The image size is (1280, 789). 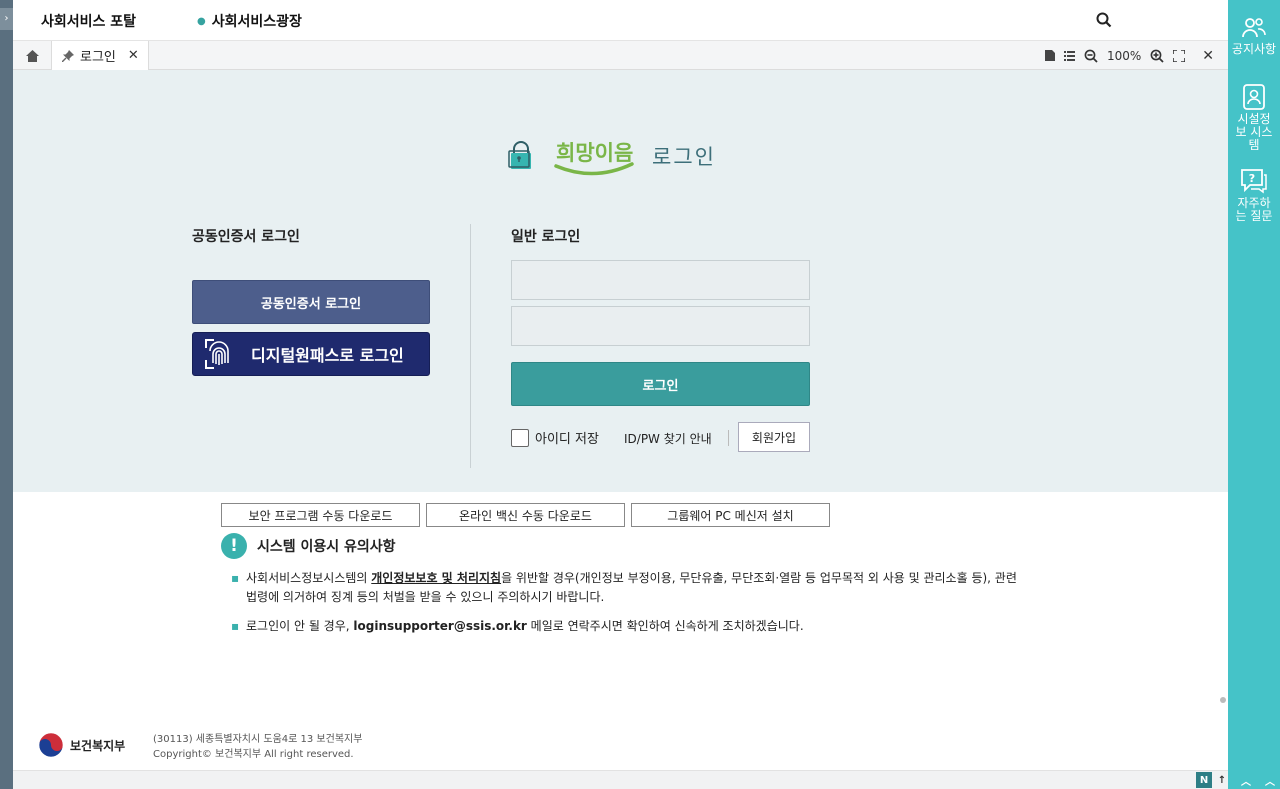 I want to click on scroll-top-icon: ↑, so click(x=1222, y=780).